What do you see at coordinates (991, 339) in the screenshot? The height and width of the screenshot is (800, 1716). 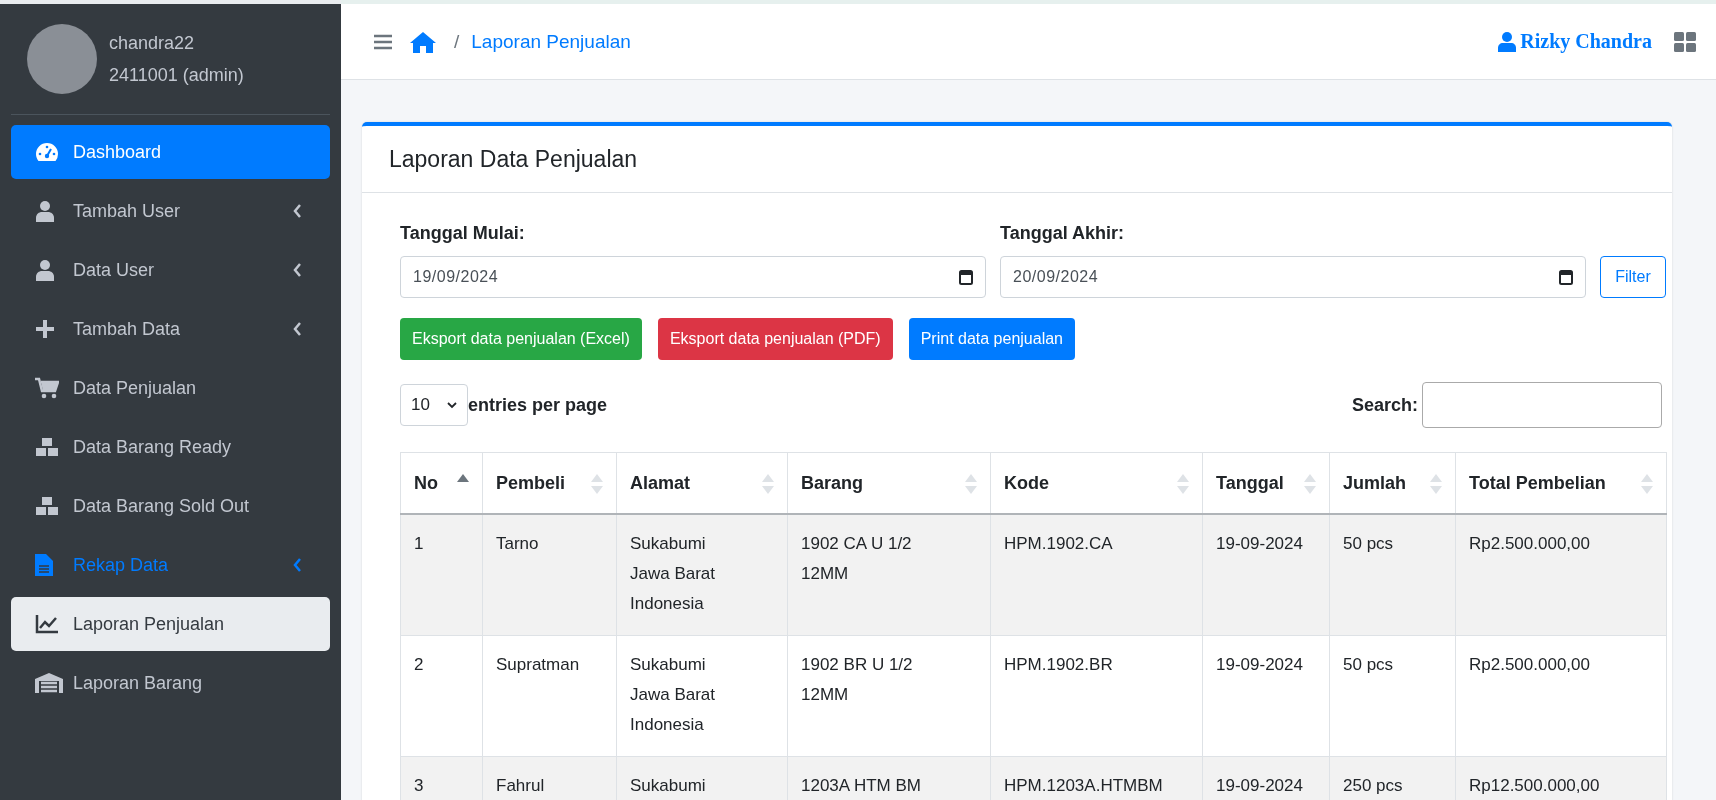 I see `export-button: Print data penjualan` at bounding box center [991, 339].